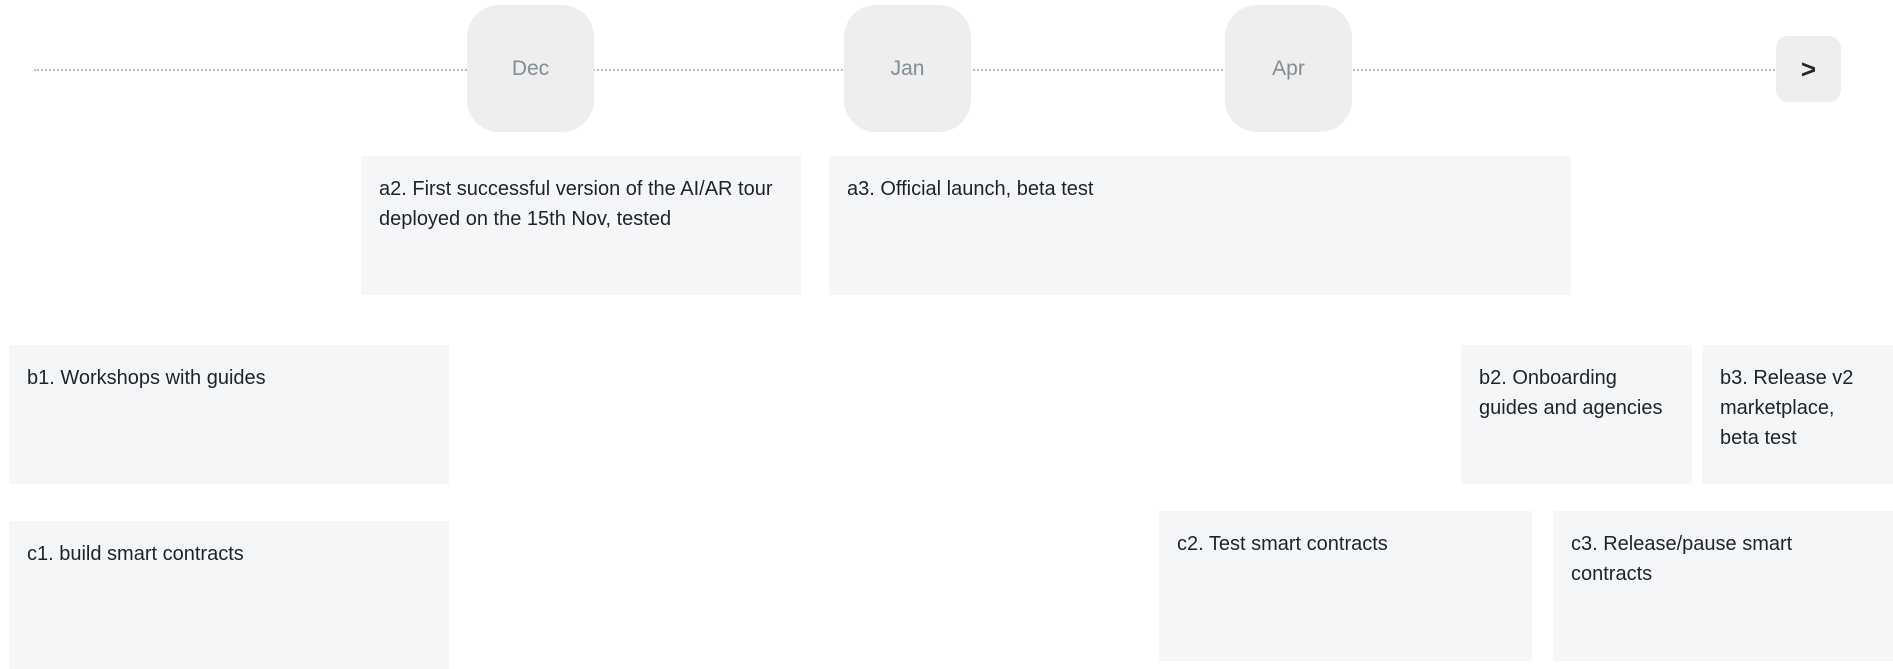 The height and width of the screenshot is (669, 1893). What do you see at coordinates (1723, 586) in the screenshot?
I see `task-card-c3: c3. Release/pause smart contracts` at bounding box center [1723, 586].